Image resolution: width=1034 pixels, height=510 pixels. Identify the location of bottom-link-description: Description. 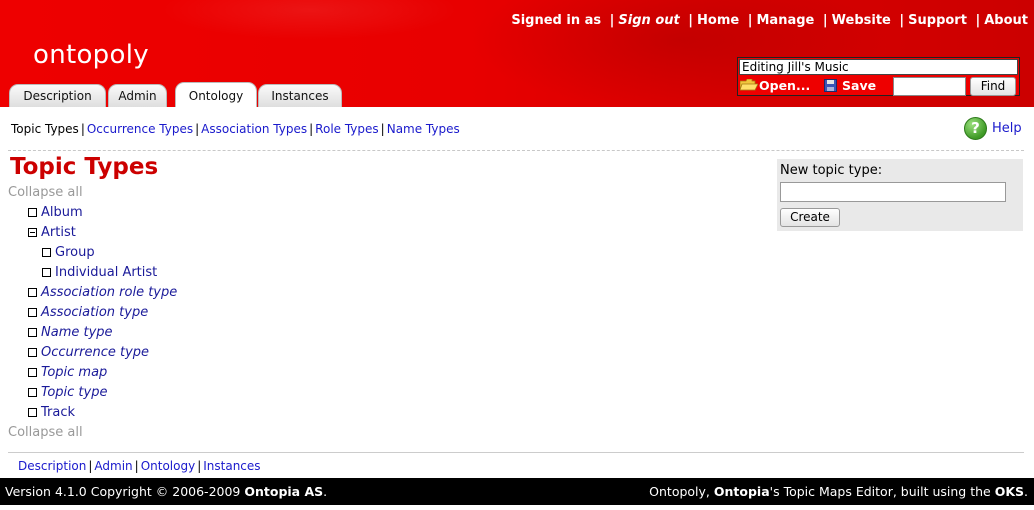
(52, 466).